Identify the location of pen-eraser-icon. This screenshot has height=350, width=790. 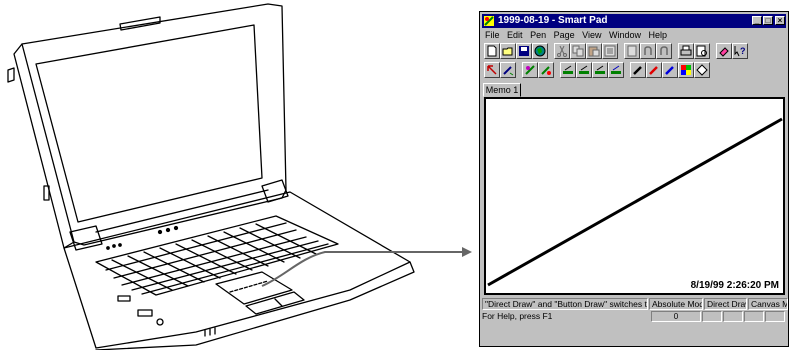
(702, 70).